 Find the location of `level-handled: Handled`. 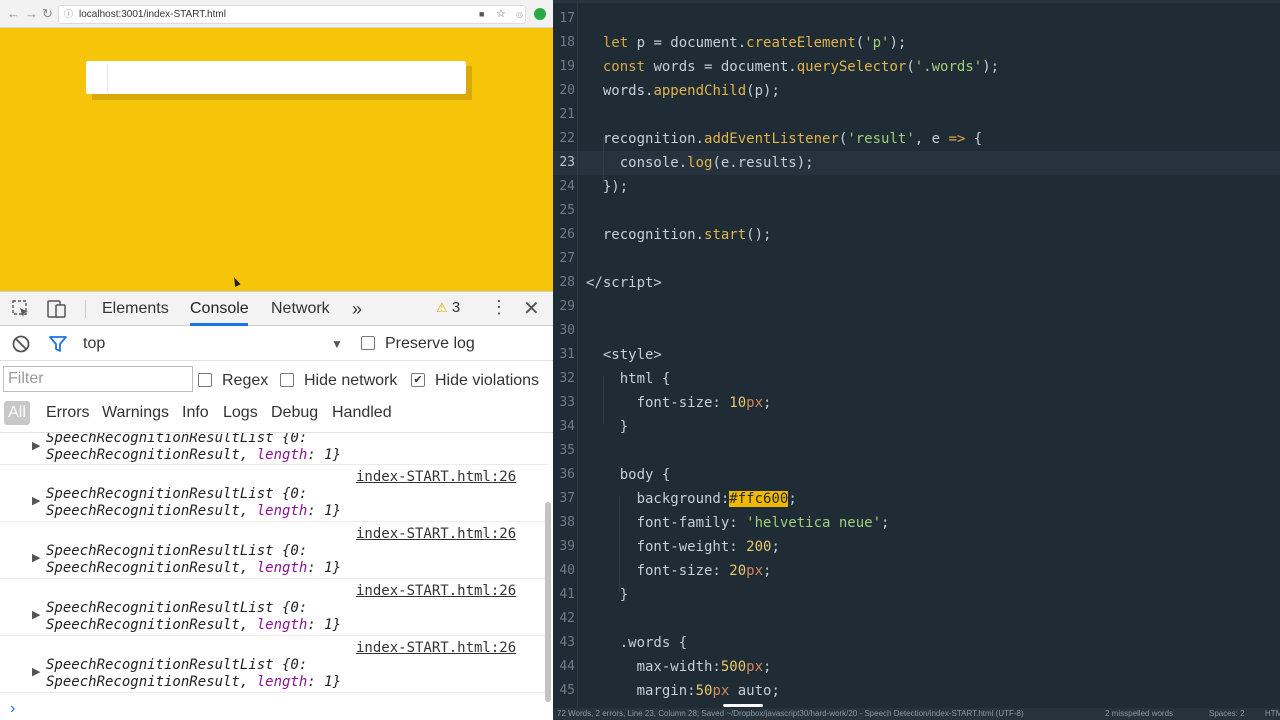

level-handled: Handled is located at coordinates (362, 413).